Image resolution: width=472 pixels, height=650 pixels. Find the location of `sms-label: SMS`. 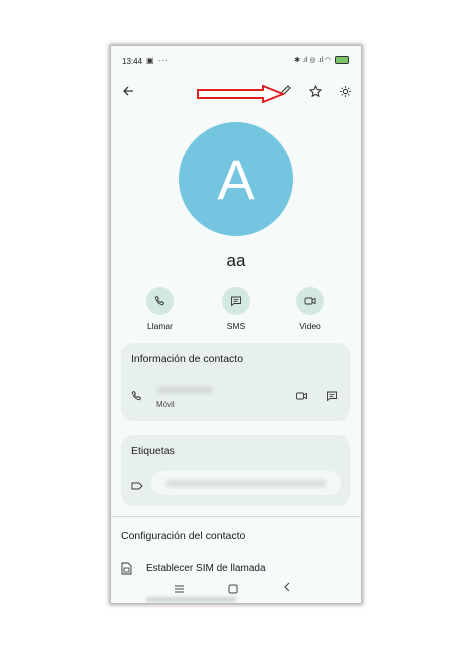

sms-label: SMS is located at coordinates (236, 326).